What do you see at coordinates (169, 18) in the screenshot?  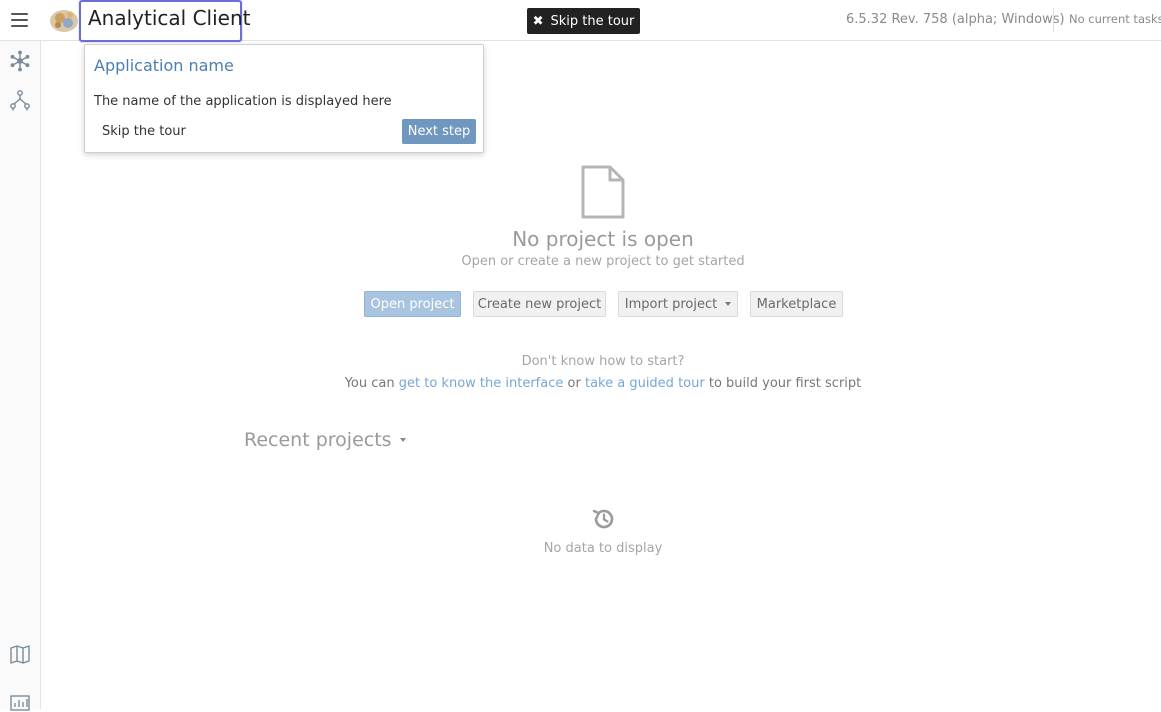 I see `app-title: Analytical Client` at bounding box center [169, 18].